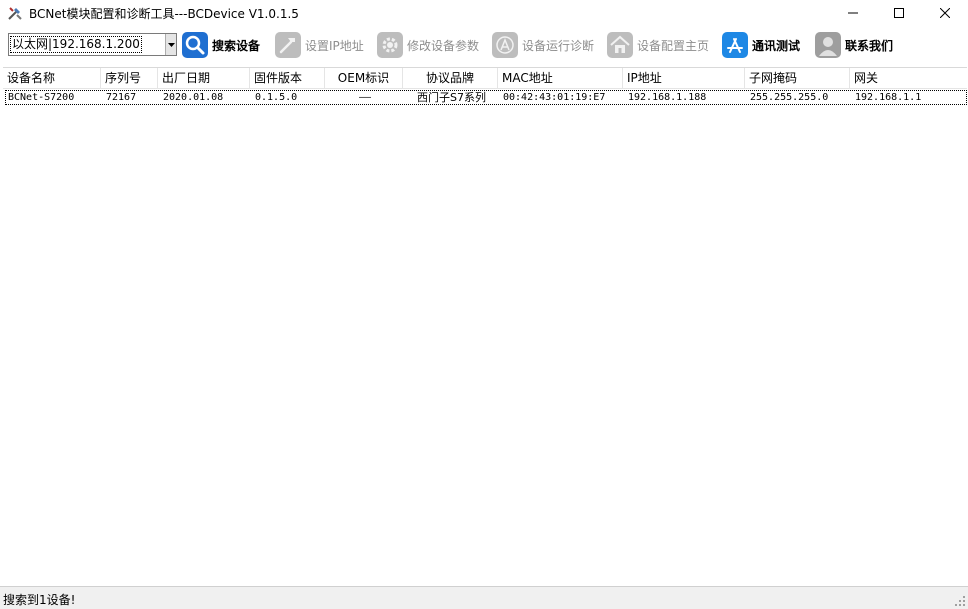 This screenshot has width=968, height=609. What do you see at coordinates (236, 45) in the screenshot?
I see `search-device-label: 搜索设备` at bounding box center [236, 45].